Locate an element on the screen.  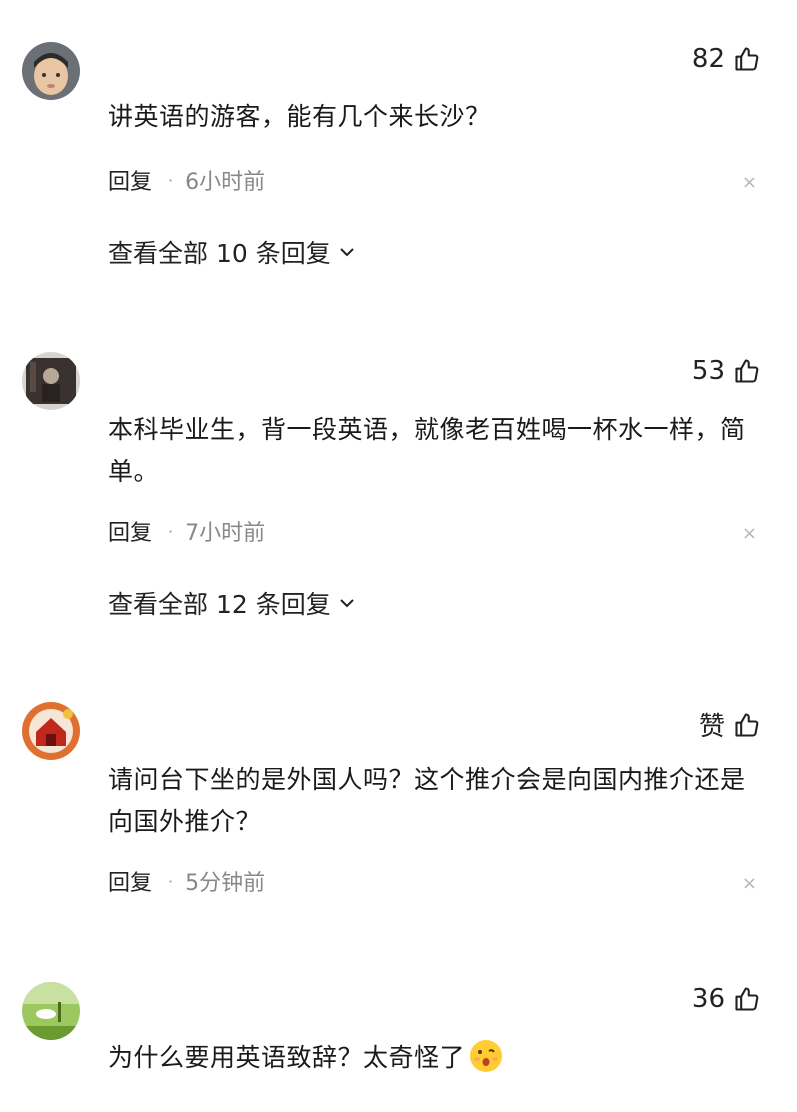
surprised-face-emoji-icon is located at coordinates (486, 1056).